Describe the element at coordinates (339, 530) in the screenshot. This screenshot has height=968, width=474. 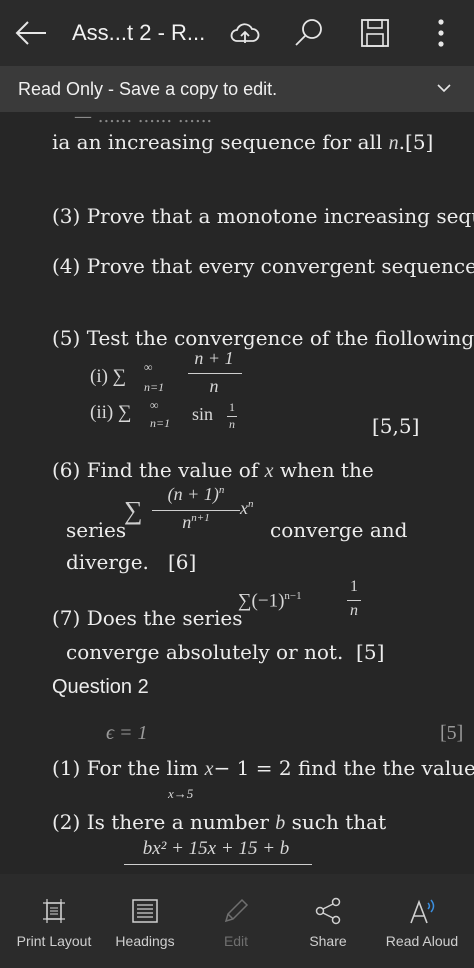
I see `q6-converge: converge and` at that location.